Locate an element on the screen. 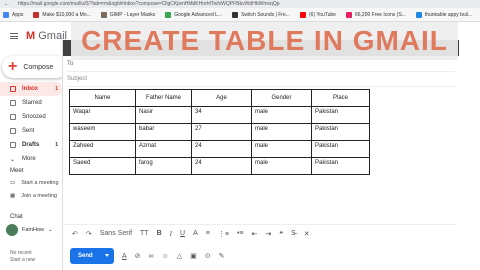  google-icon is located at coordinates (168, 14).